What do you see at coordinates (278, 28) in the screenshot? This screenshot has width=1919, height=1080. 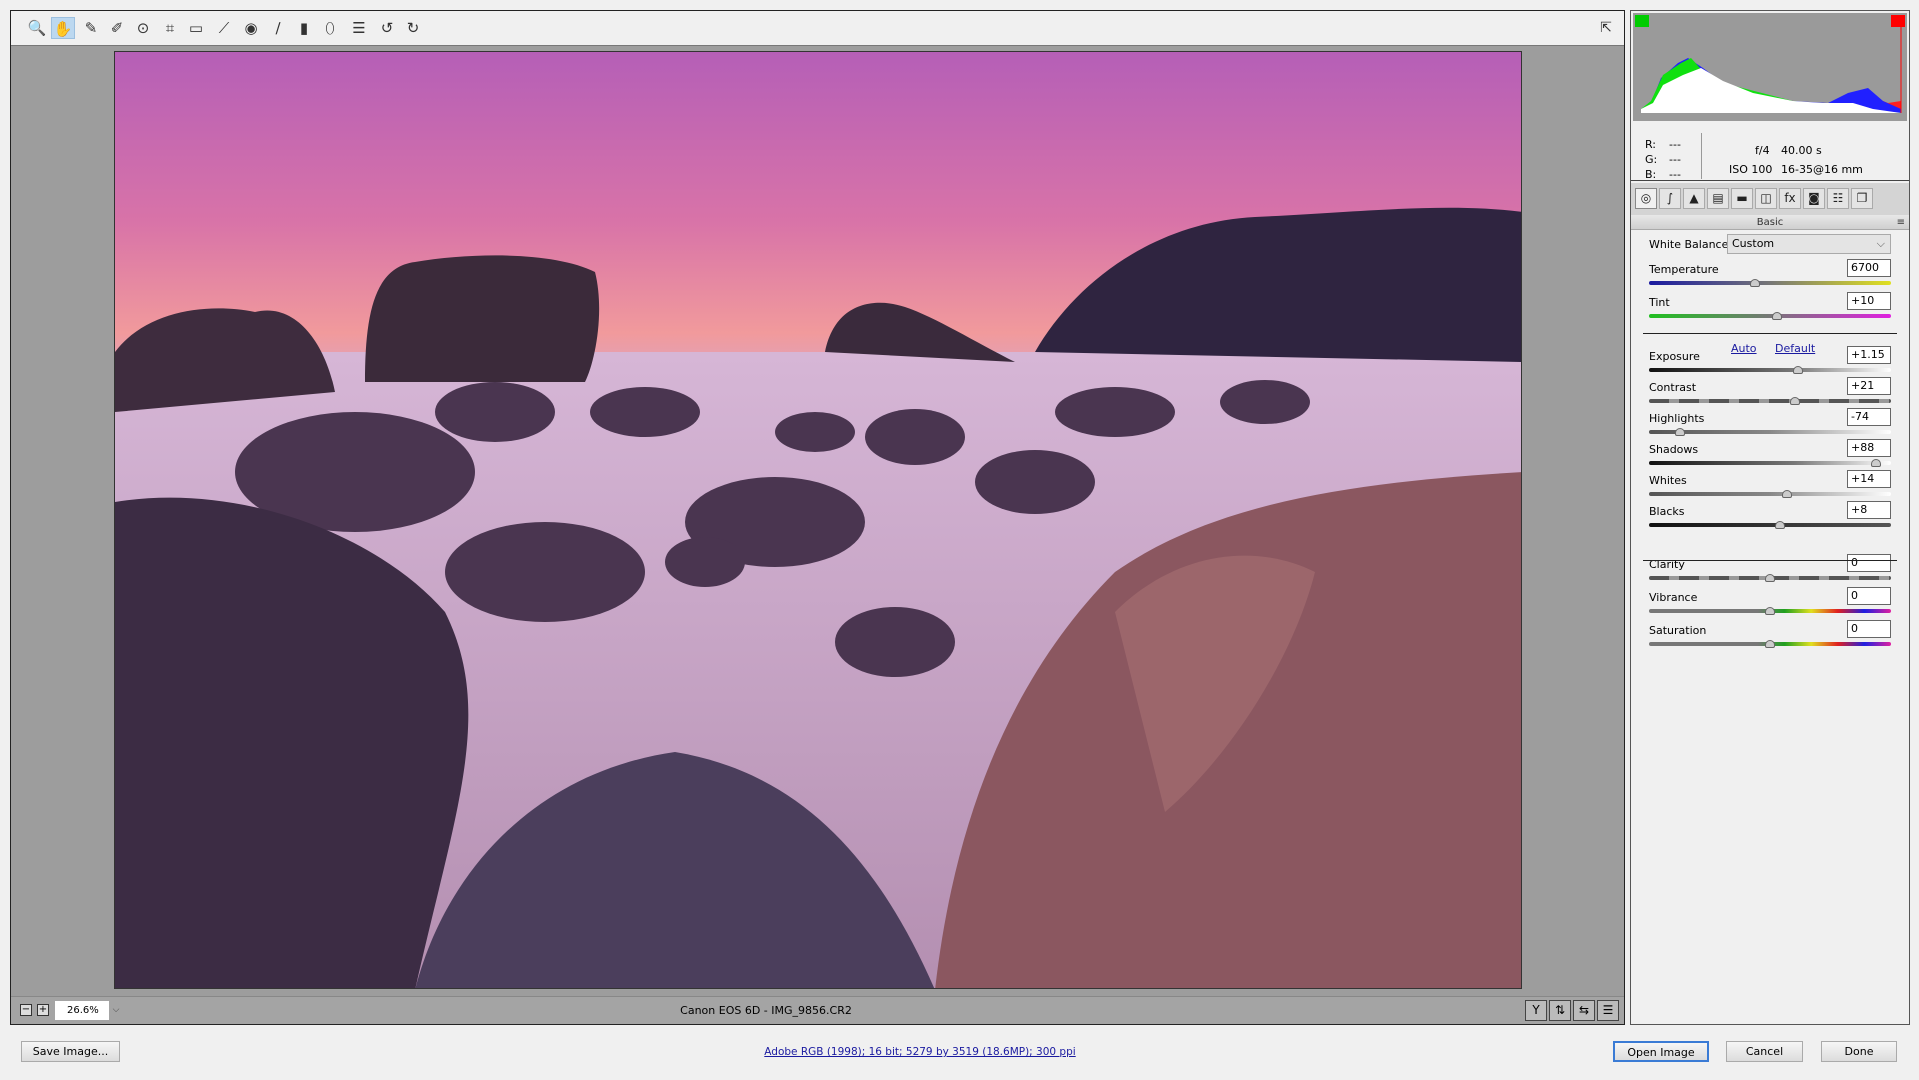 I see `adjustment-brush-tool-icon: ∕` at bounding box center [278, 28].